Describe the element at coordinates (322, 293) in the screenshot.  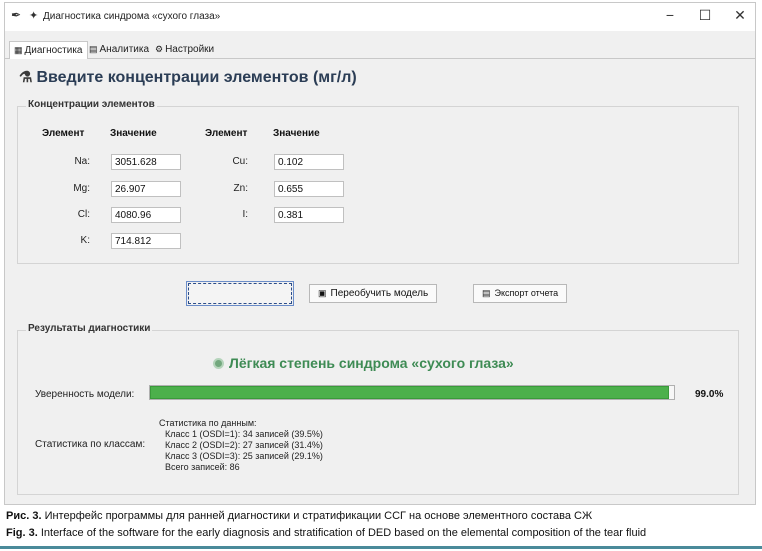
I see `retrain-icon: ▣` at that location.